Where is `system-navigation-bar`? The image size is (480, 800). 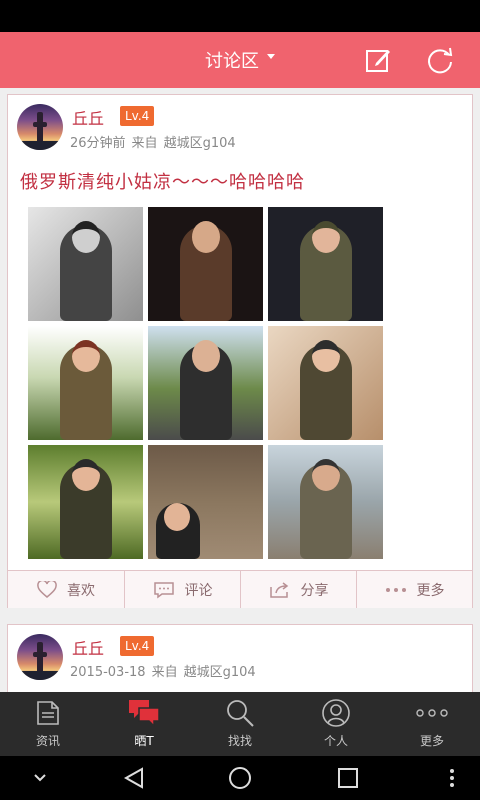 system-navigation-bar is located at coordinates (240, 778).